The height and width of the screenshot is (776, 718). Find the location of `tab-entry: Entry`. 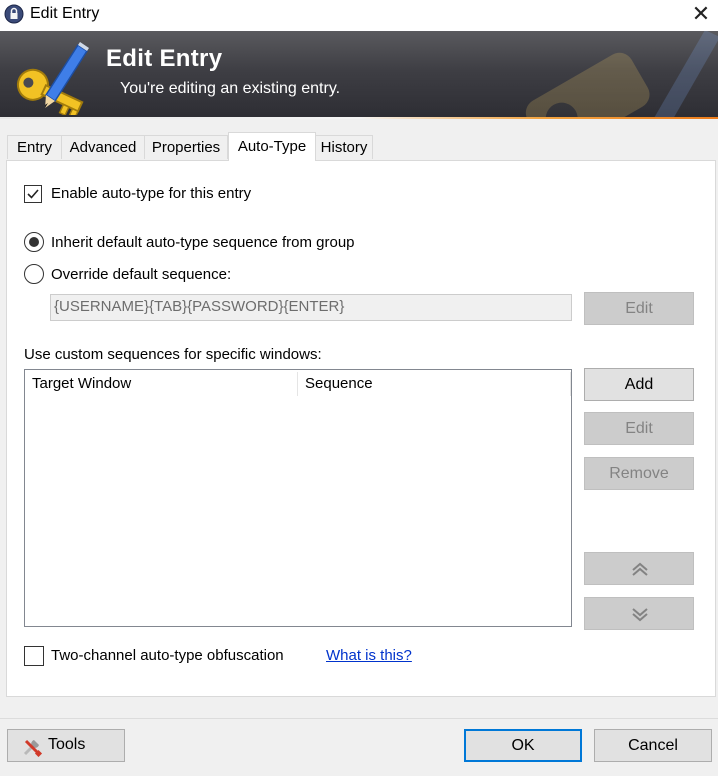

tab-entry: Entry is located at coordinates (34, 147).